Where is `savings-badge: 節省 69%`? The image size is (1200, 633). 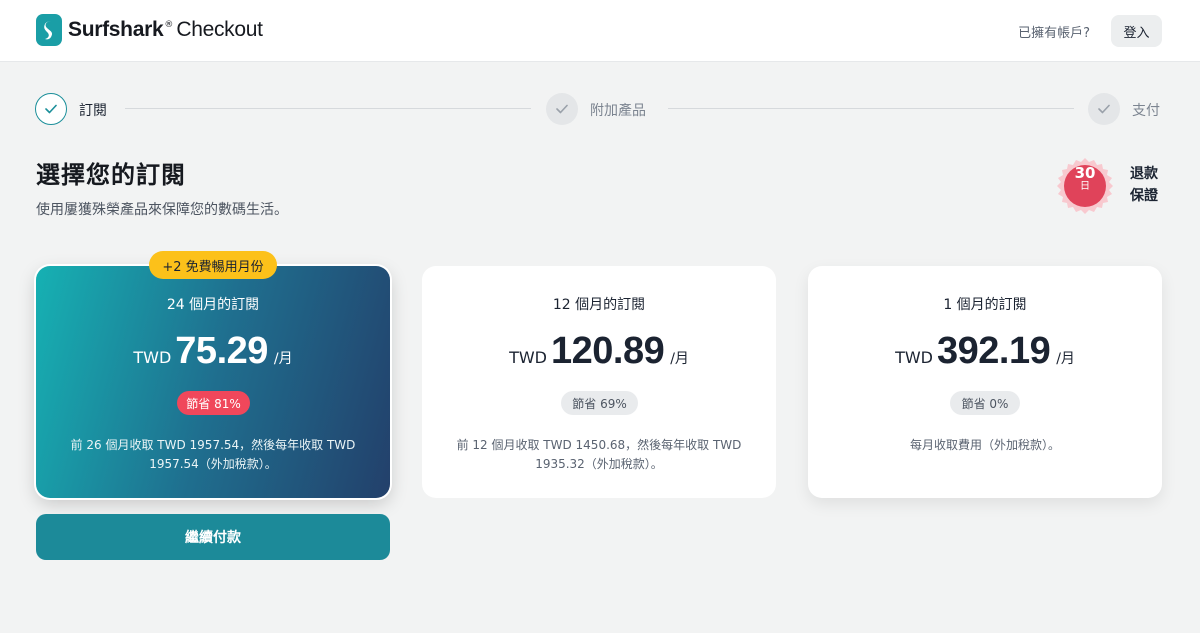
savings-badge: 節省 69% is located at coordinates (599, 403).